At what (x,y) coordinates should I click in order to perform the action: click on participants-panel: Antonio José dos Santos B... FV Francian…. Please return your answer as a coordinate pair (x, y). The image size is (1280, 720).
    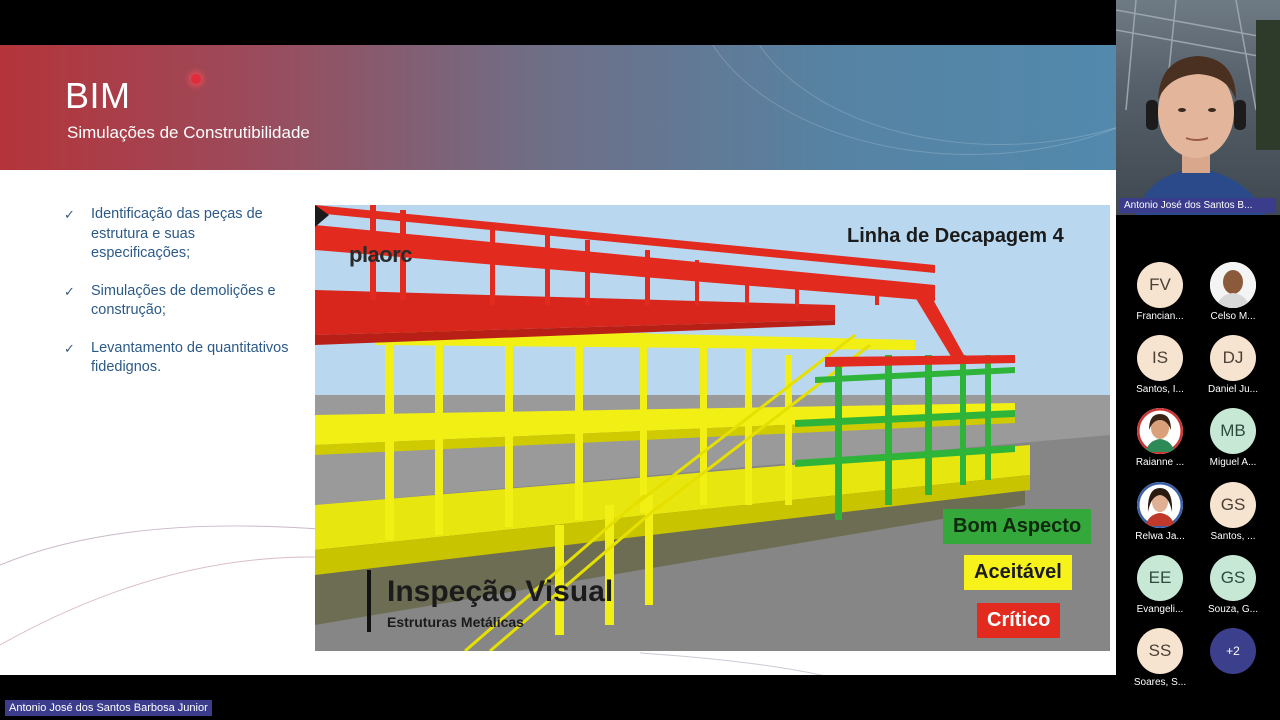
    Looking at the image, I should click on (1198, 360).